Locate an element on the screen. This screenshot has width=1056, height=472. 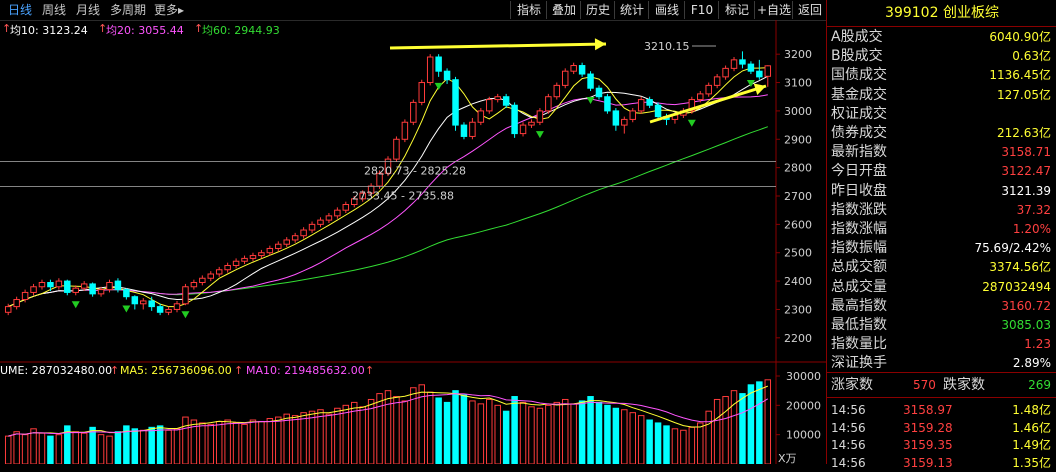
stat-label: 指数量比 is located at coordinates (859, 344).